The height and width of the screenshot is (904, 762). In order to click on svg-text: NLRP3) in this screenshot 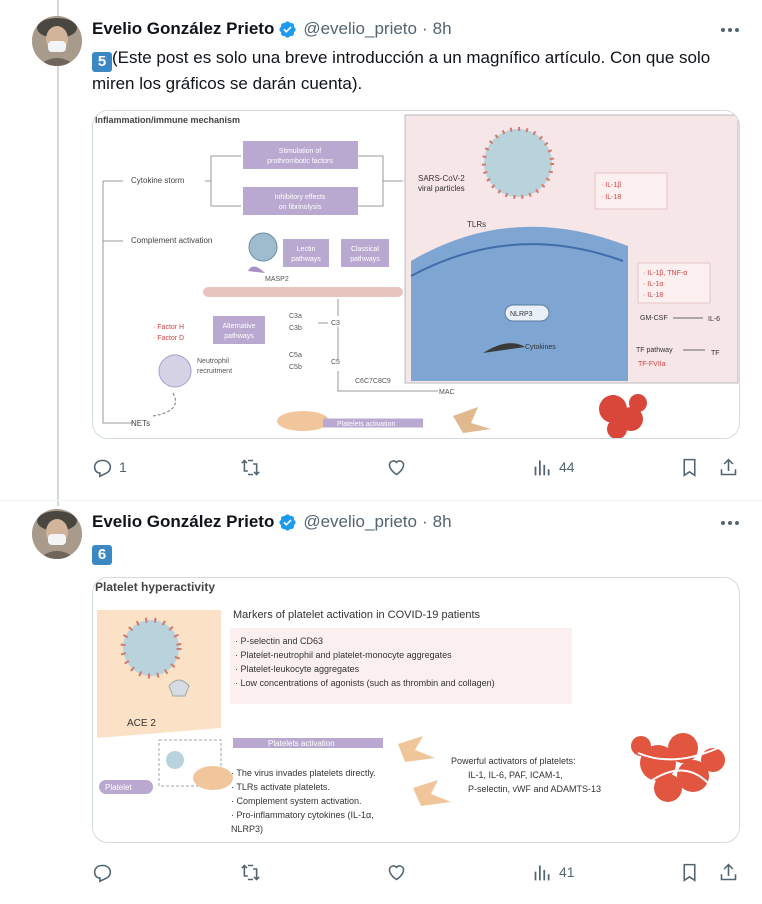, I will do `click(247, 829)`.